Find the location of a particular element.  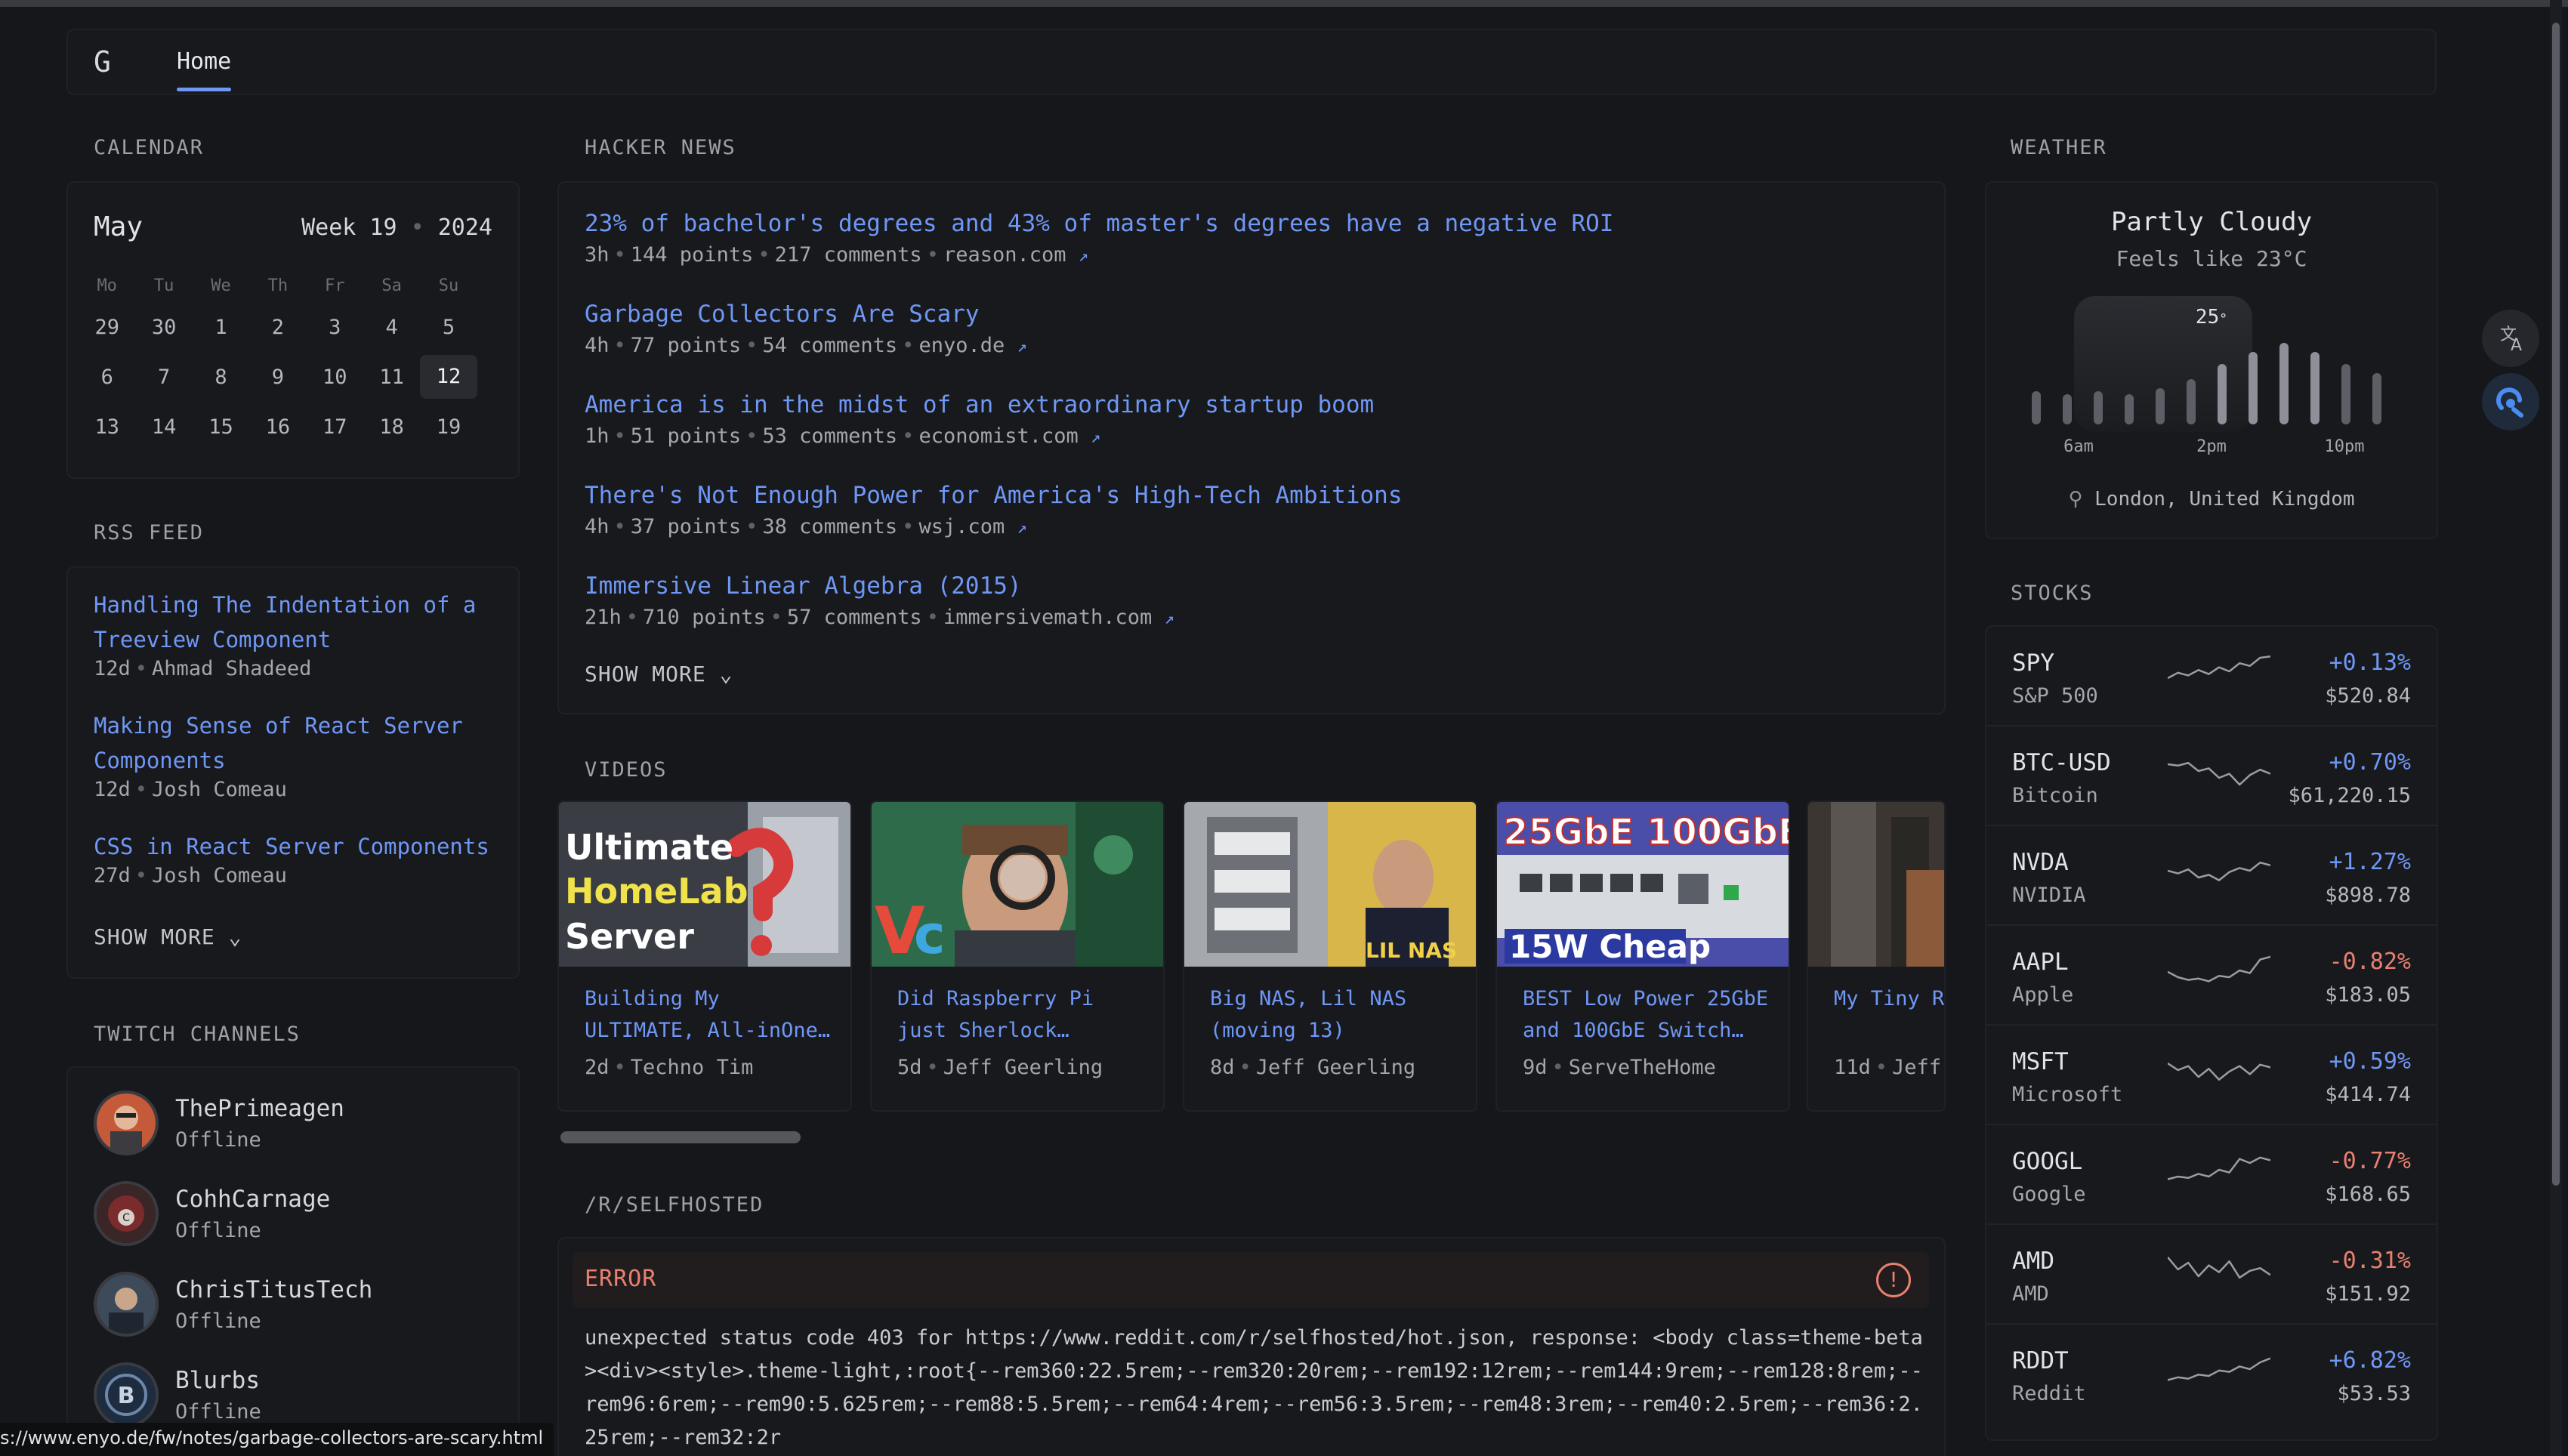

nav-tab-home: Home is located at coordinates (204, 61).